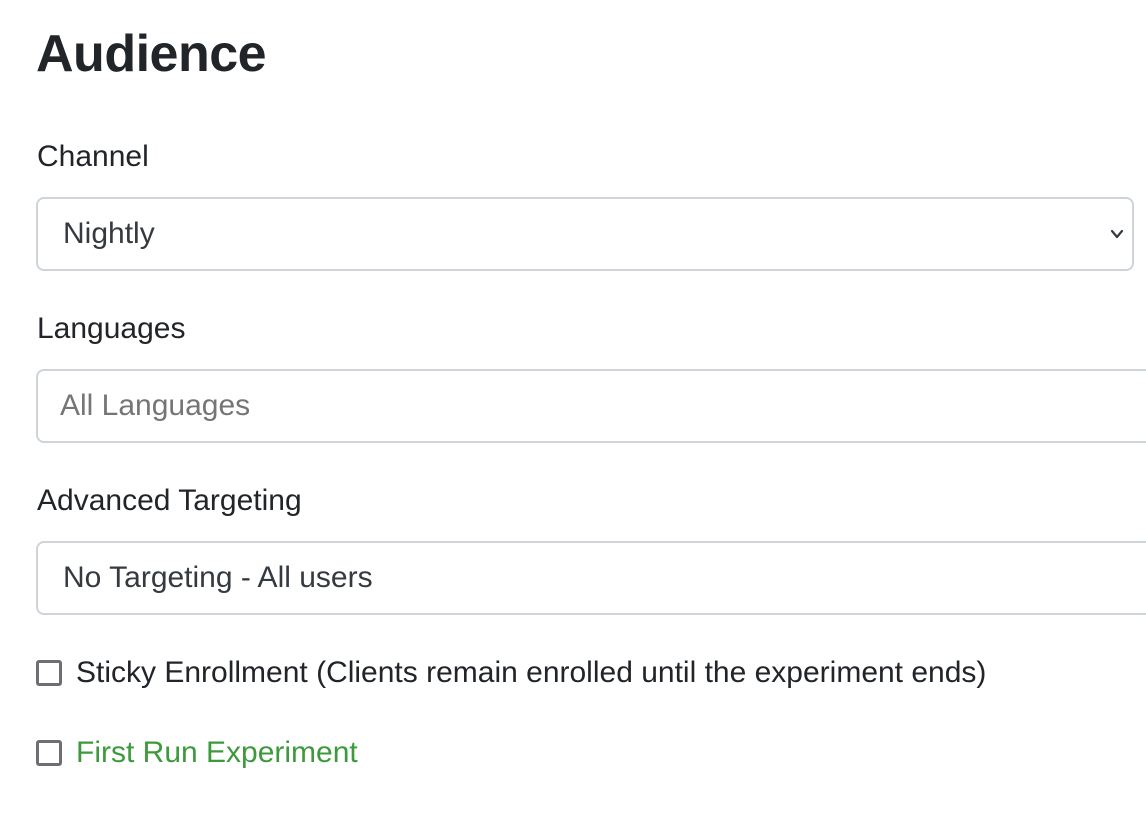 This screenshot has width=1146, height=830. What do you see at coordinates (218, 577) in the screenshot?
I see `advanced-targeting-selected-value: No Targeting - All users` at bounding box center [218, 577].